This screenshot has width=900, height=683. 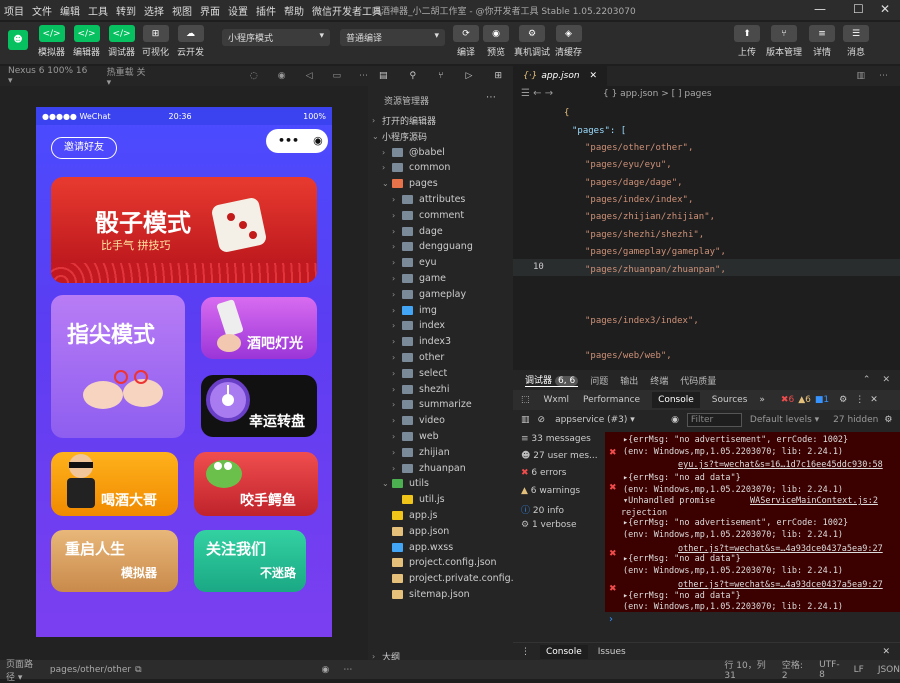 What do you see at coordinates (418, 326) in the screenshot?
I see `tree-item: › index` at bounding box center [418, 326].